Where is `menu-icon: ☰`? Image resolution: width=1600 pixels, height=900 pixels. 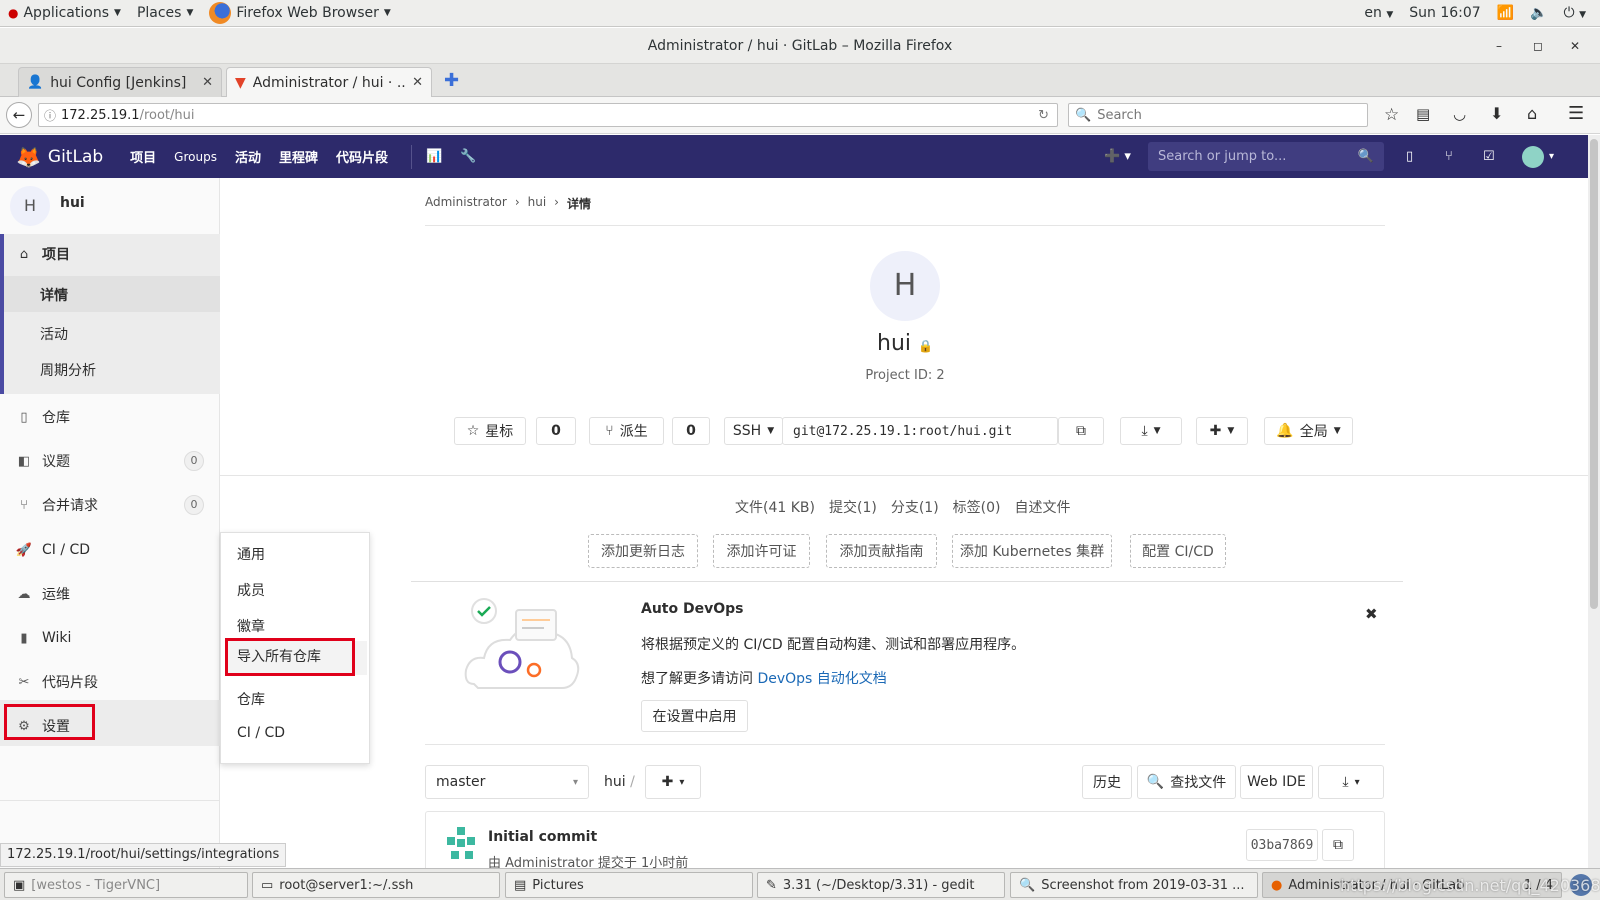 menu-icon: ☰ is located at coordinates (1576, 113).